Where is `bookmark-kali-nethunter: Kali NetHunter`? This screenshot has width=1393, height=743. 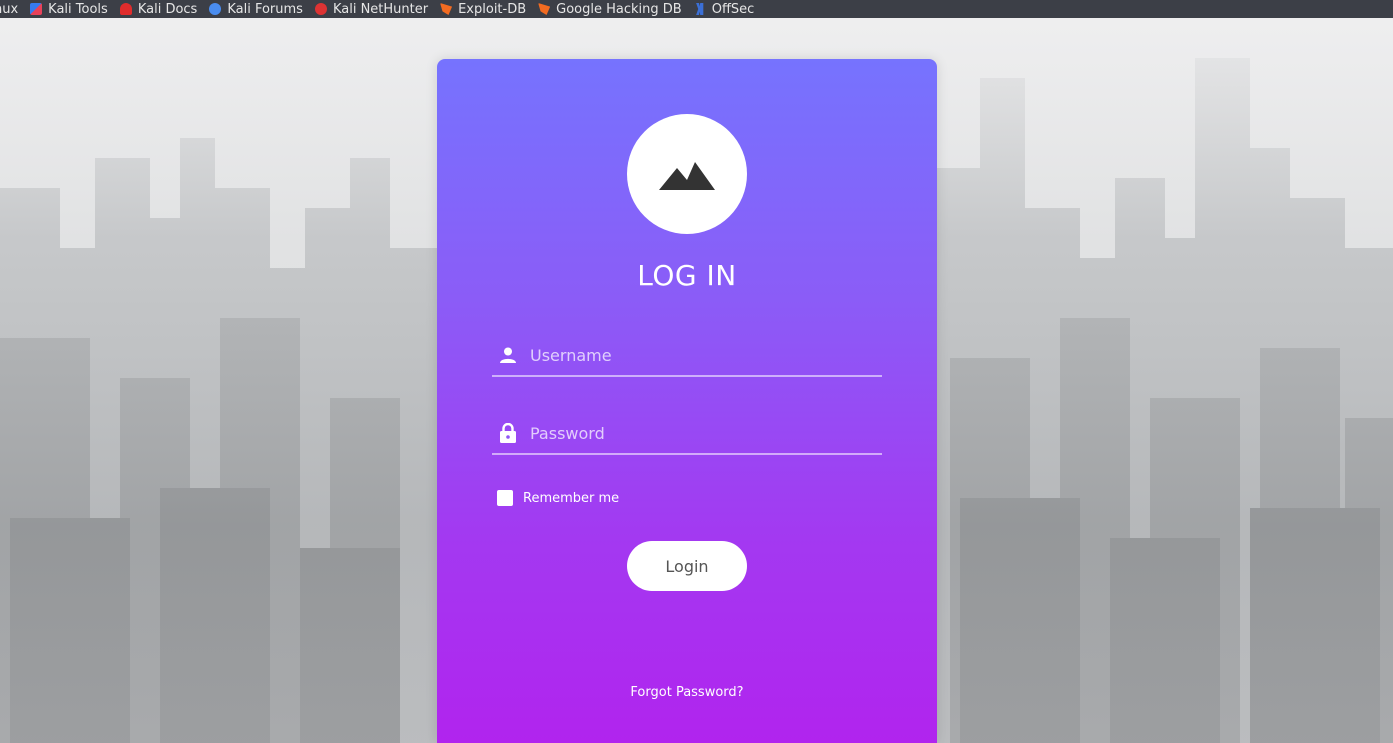
bookmark-kali-nethunter: Kali NetHunter is located at coordinates (371, 9).